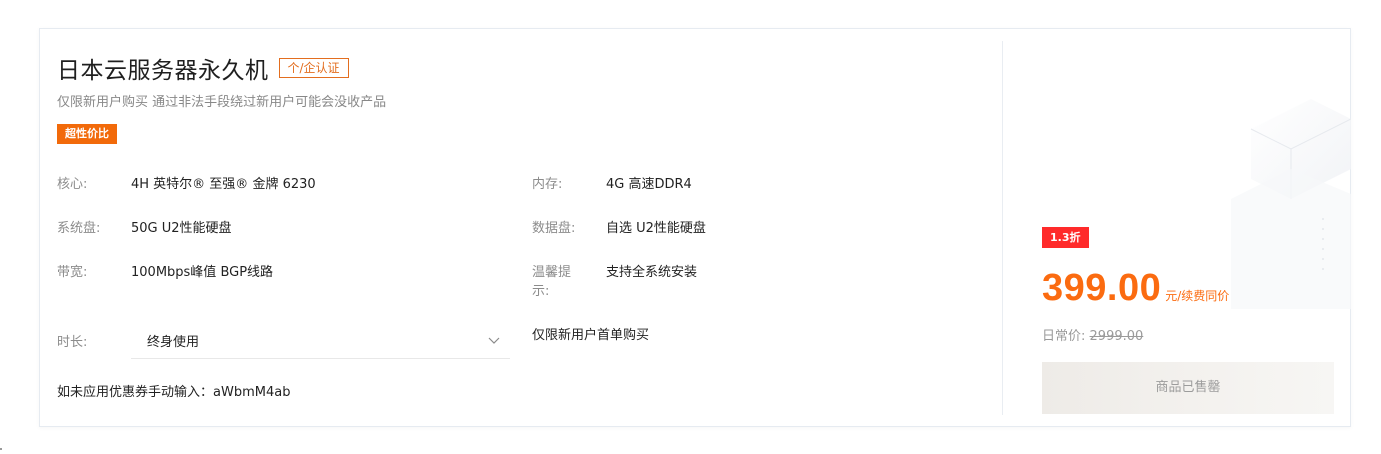 This screenshot has height=454, width=1381. I want to click on duration-select: 终身使用, so click(320, 340).